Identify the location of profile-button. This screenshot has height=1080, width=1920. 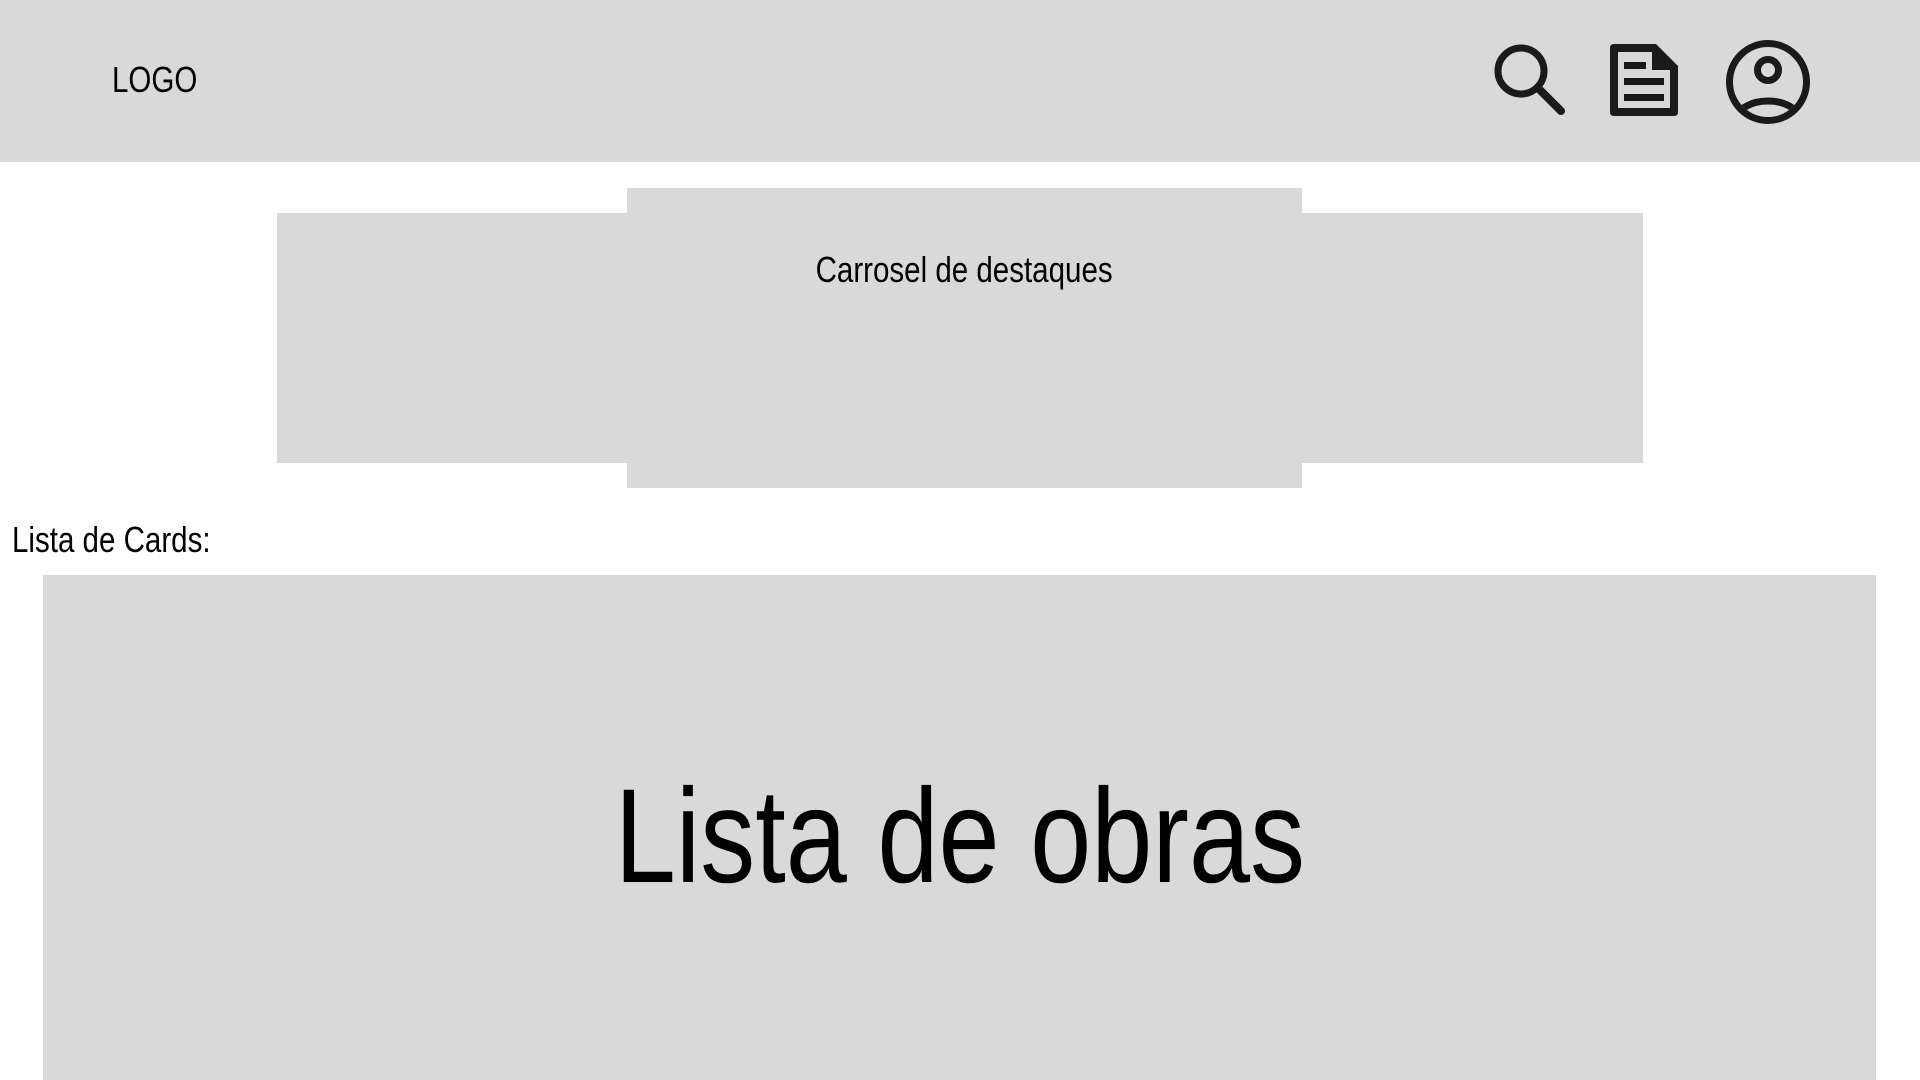
(1768, 82).